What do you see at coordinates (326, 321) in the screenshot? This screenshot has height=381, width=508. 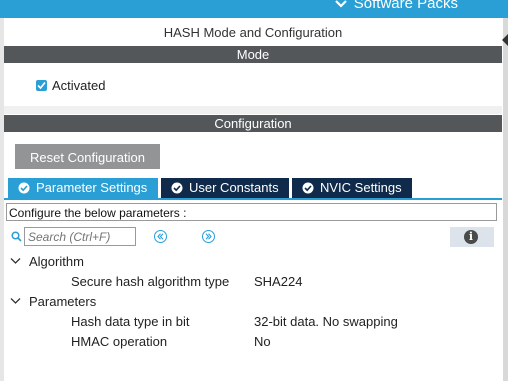 I see `param-value: 32-bit data. No swapping` at bounding box center [326, 321].